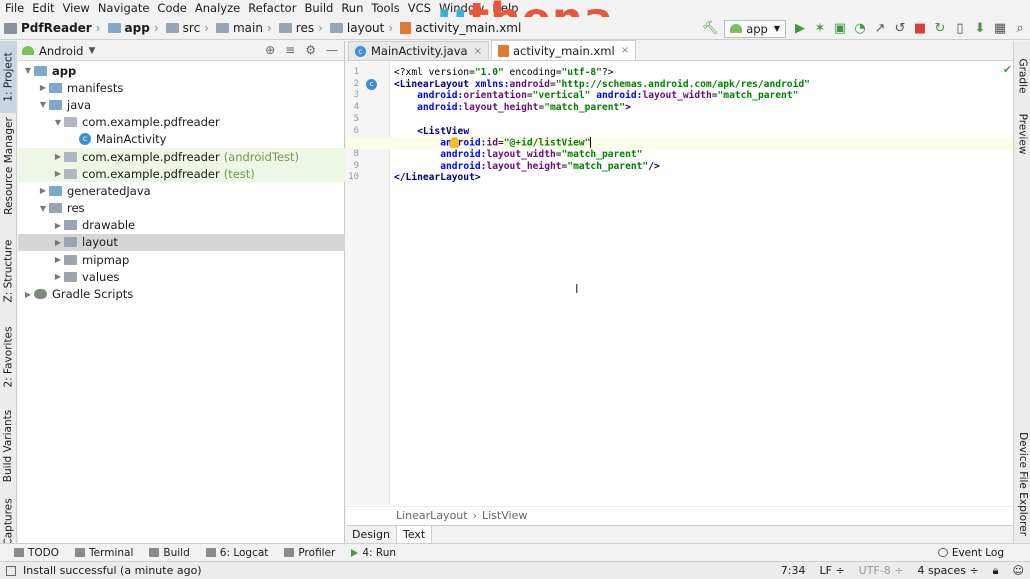 Image resolution: width=1030 pixels, height=579 pixels. I want to click on indent-setting: 4 spaces ÷, so click(947, 570).